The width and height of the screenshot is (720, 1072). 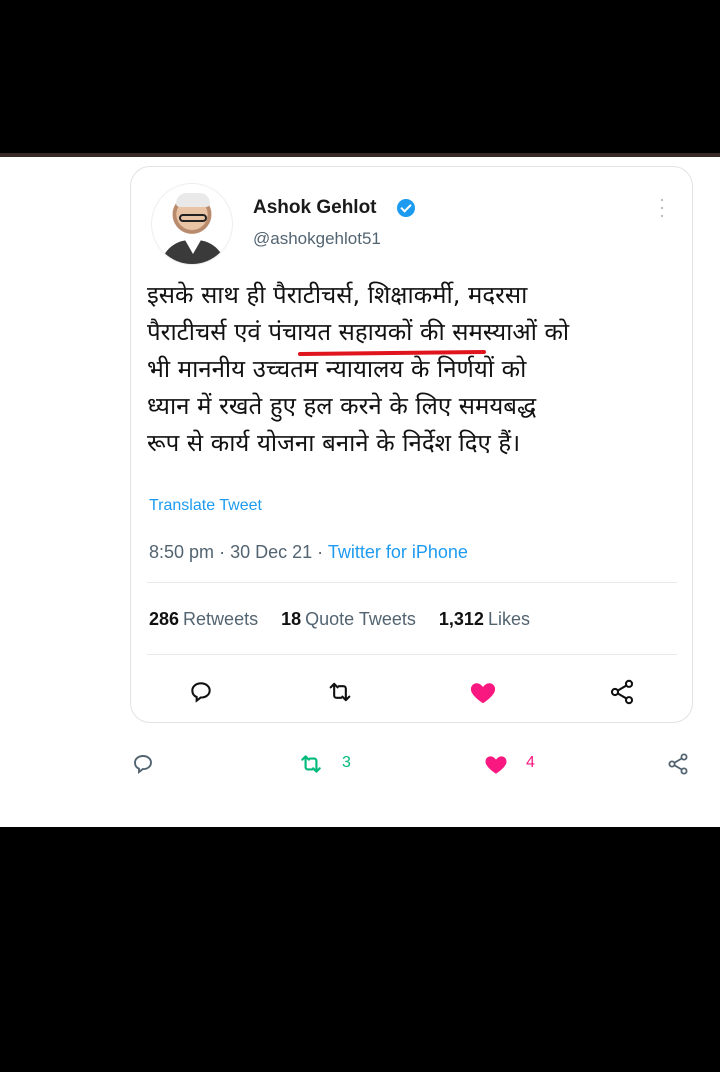 I want to click on quote-tweets-stat: 18 Quote Tweets, so click(x=351, y=619).